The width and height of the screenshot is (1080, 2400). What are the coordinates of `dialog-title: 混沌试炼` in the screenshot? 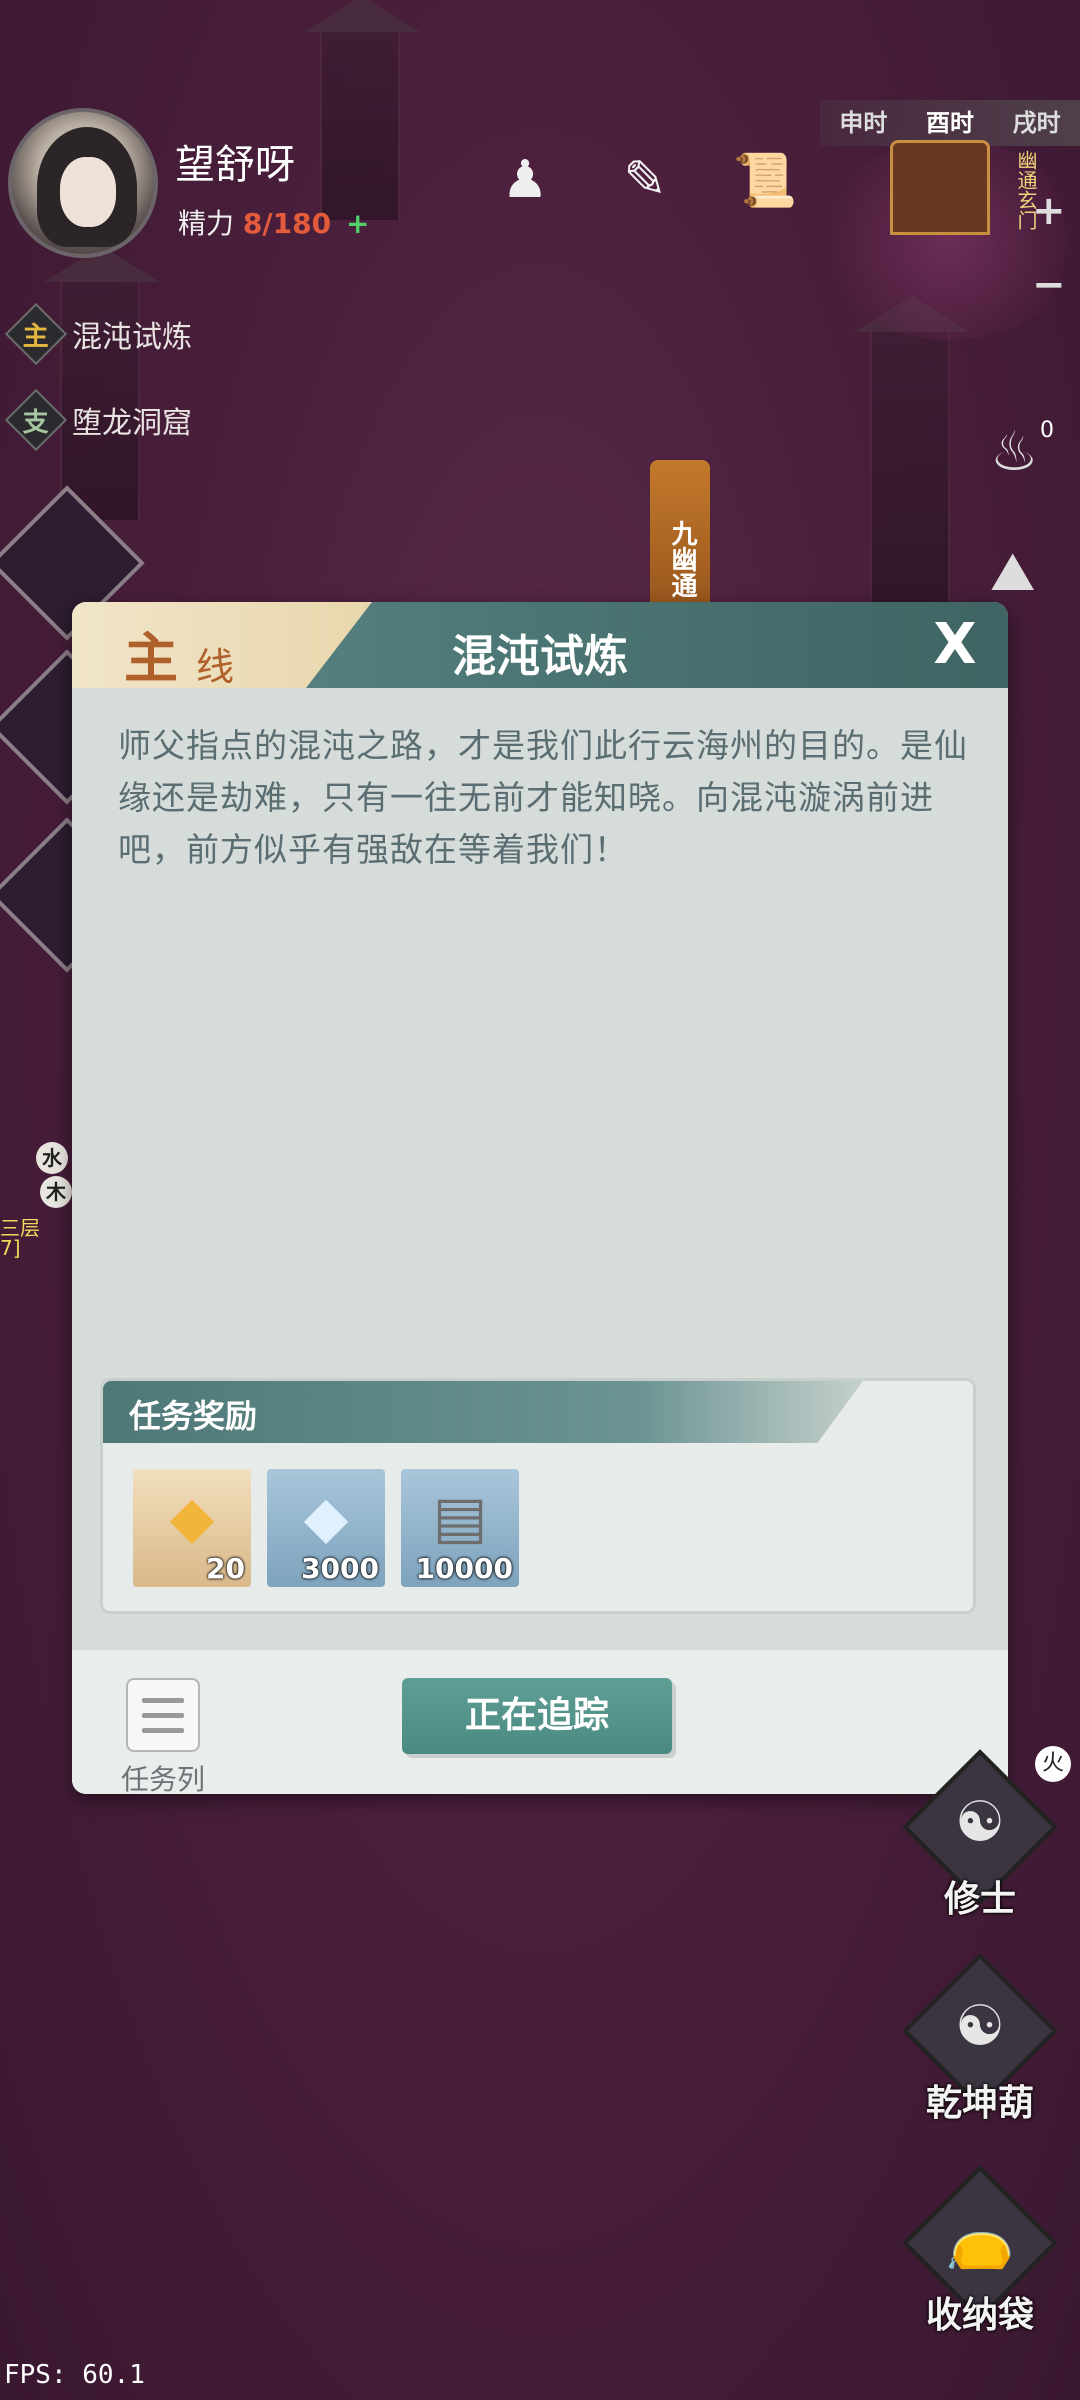 It's located at (540, 656).